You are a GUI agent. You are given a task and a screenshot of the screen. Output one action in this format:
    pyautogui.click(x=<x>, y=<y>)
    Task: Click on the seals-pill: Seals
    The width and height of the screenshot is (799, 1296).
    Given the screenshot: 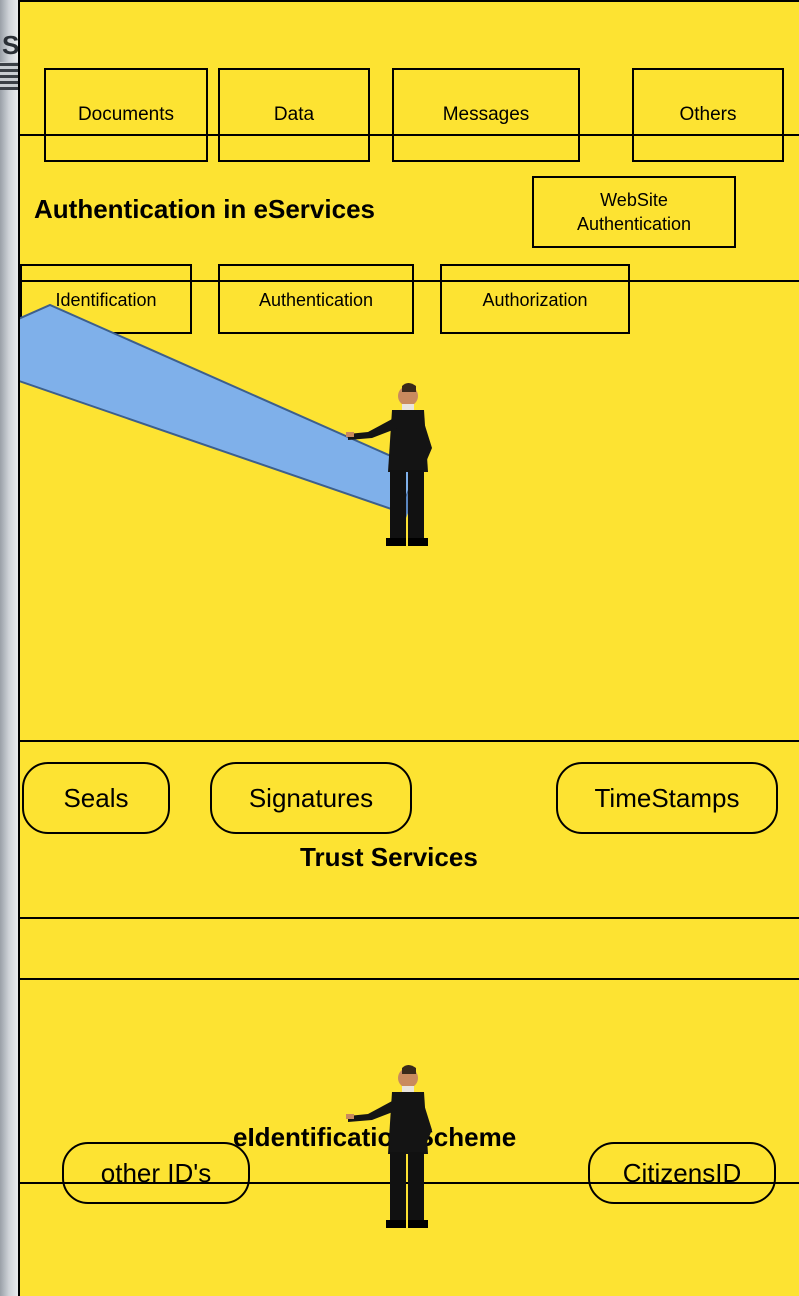 What is the action you would take?
    pyautogui.click(x=96, y=798)
    